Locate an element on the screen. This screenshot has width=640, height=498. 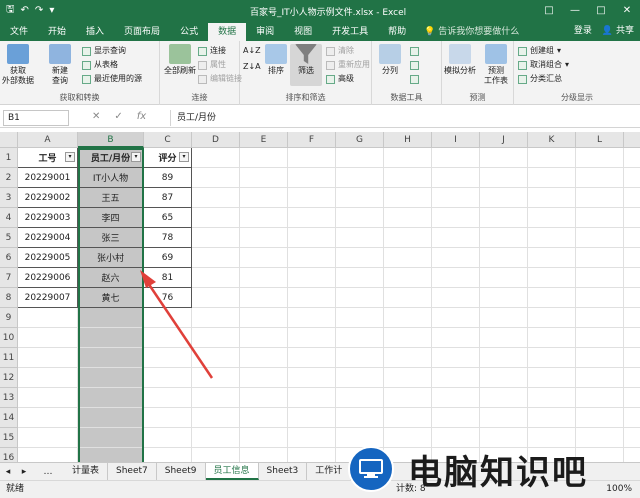
data-validation-icon is located at coordinates (414, 79).